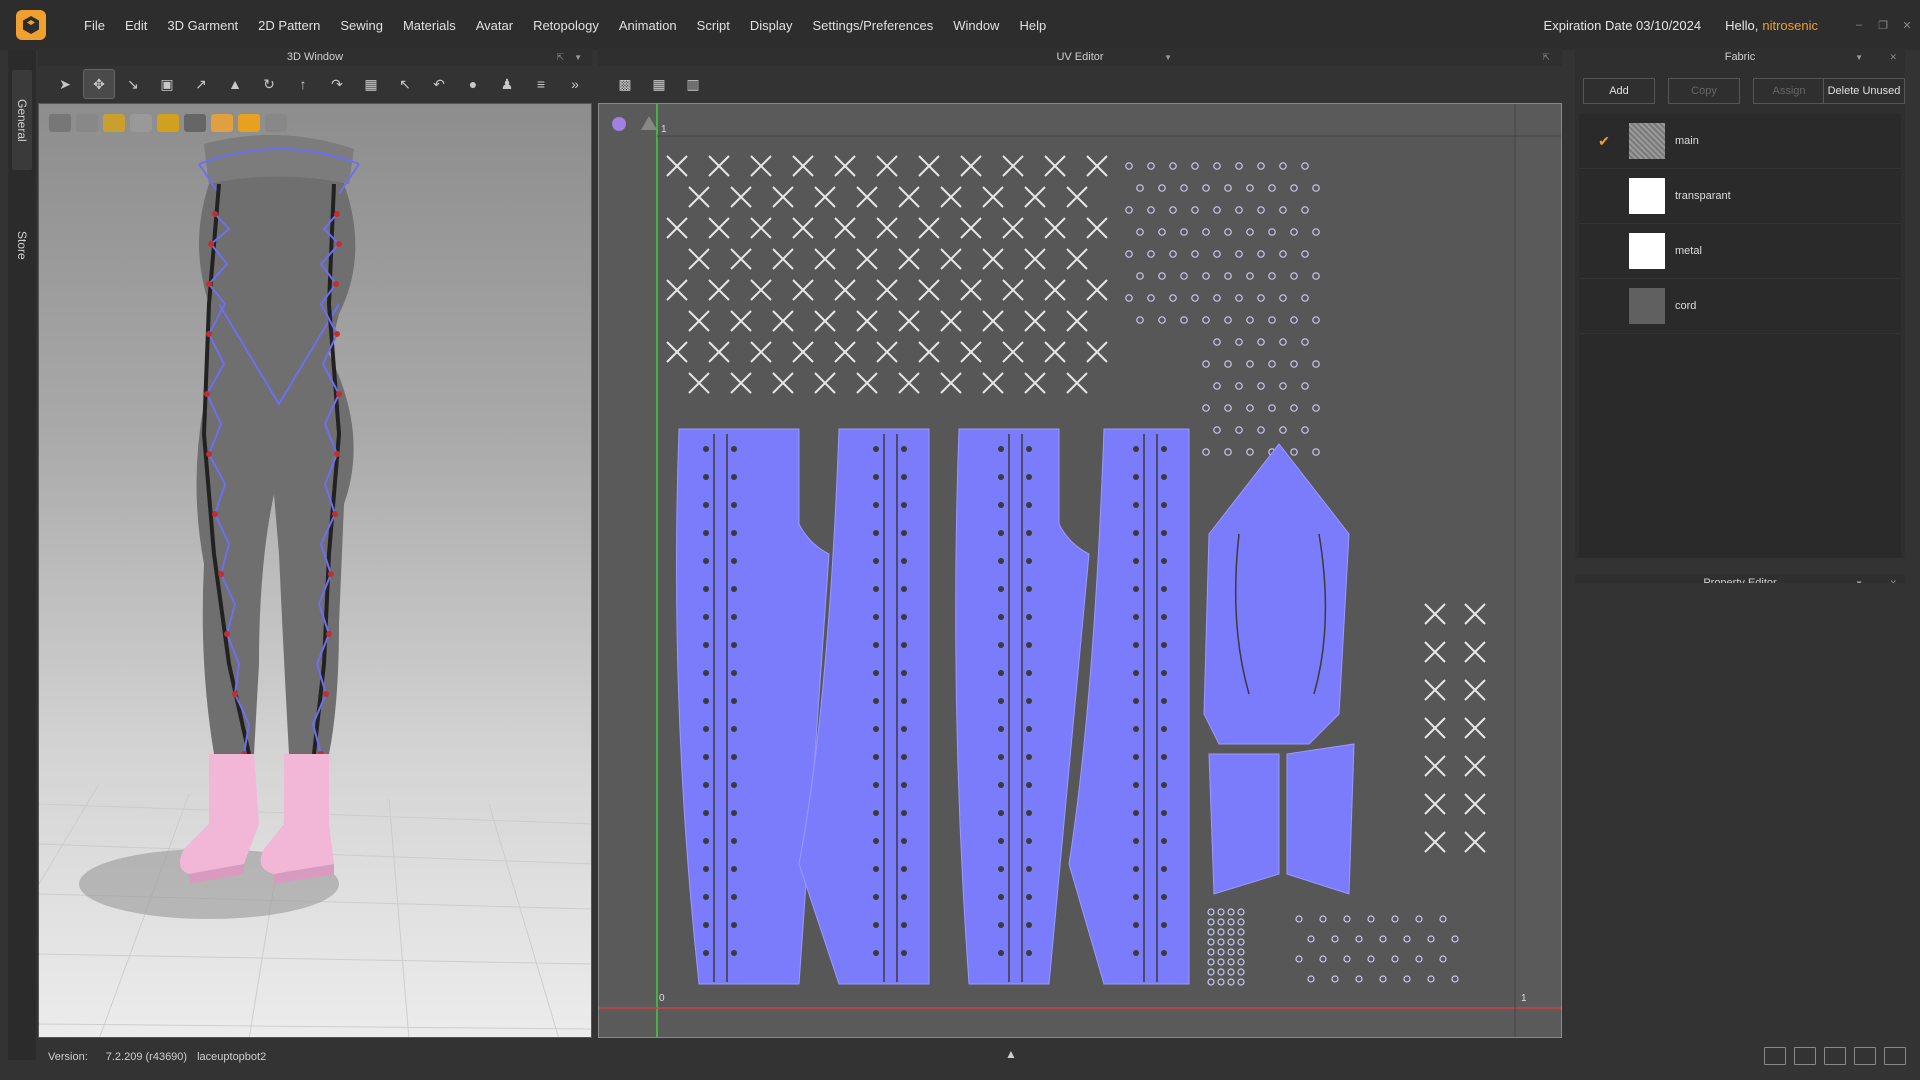  What do you see at coordinates (578, 57) in the screenshot?
I see `dropdown-arrow-icon: ▼` at bounding box center [578, 57].